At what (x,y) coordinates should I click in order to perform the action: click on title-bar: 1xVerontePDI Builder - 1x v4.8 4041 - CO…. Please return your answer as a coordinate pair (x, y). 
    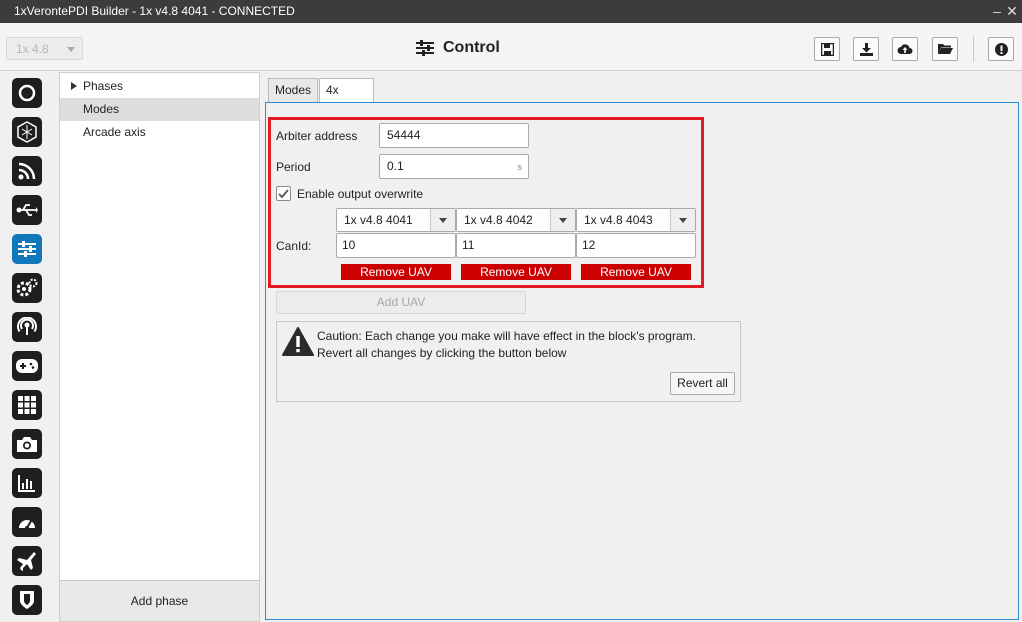
    Looking at the image, I should click on (511, 11).